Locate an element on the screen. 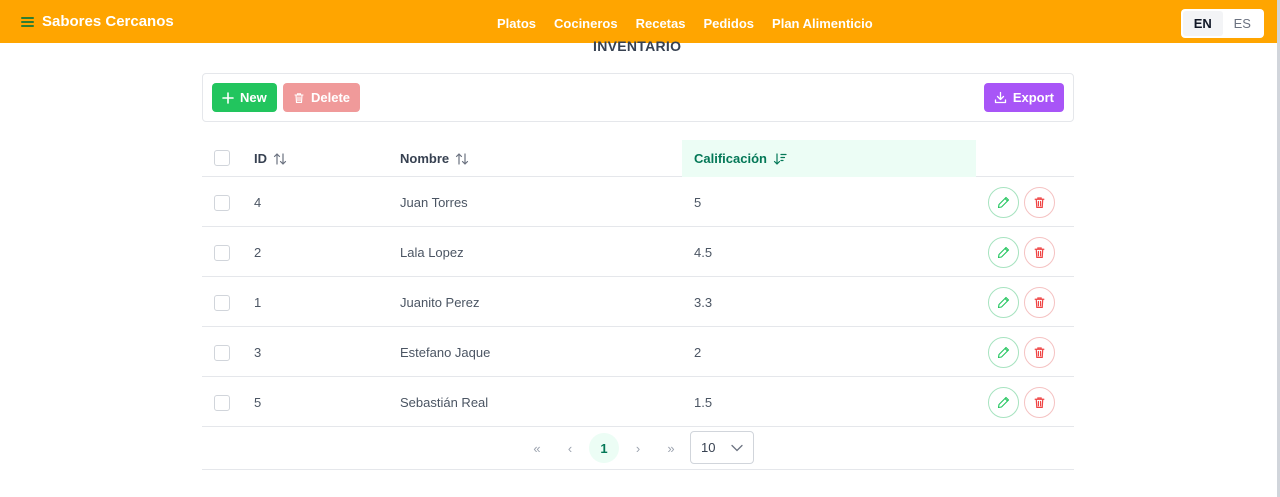 The width and height of the screenshot is (1280, 497). cell-nombre: Estefano Jaque is located at coordinates (445, 352).